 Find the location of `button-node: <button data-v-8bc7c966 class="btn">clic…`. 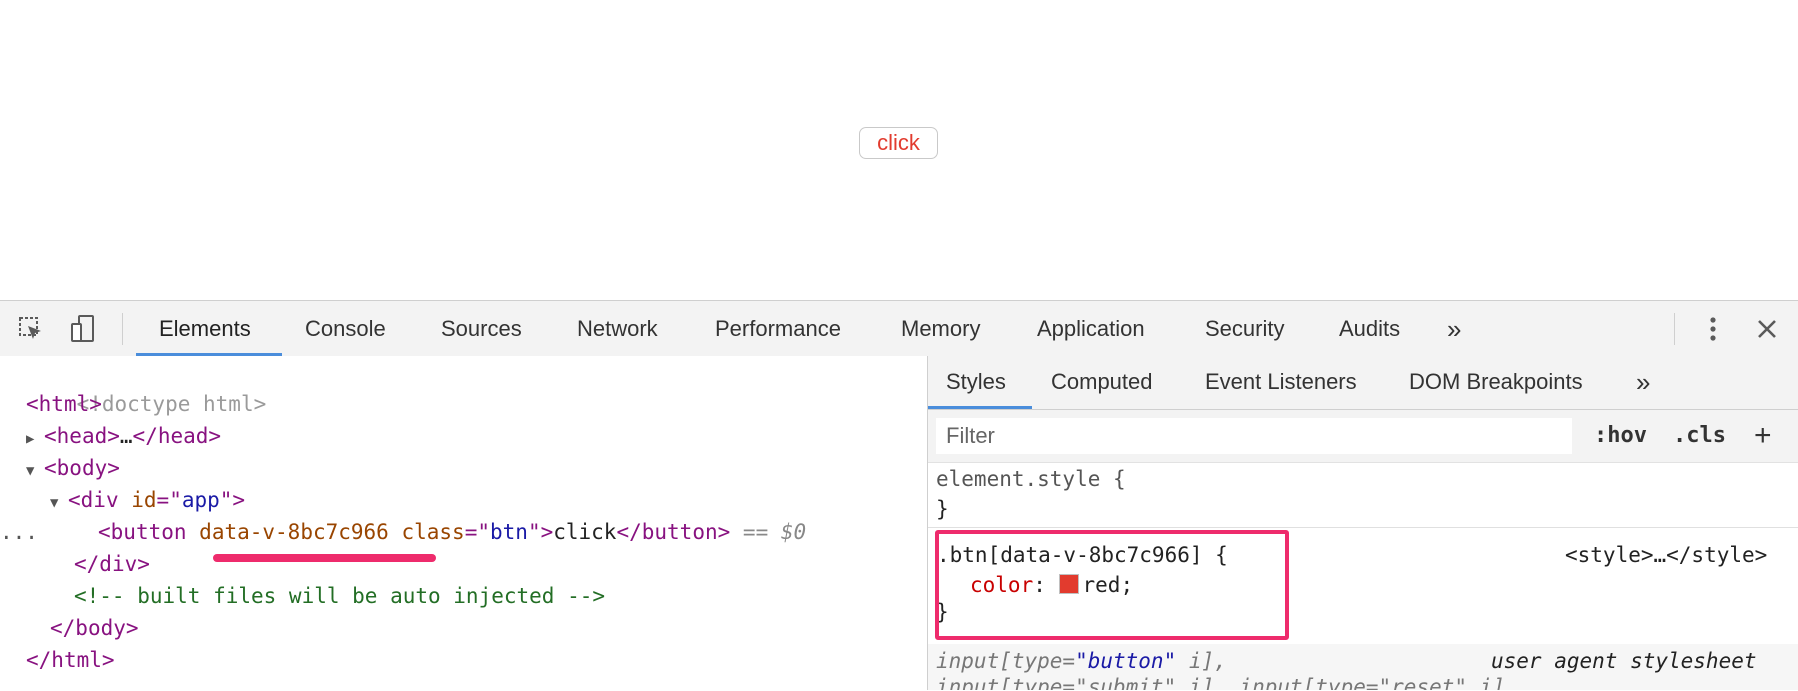

button-node: <button data-v-8bc7c966 class="btn">clic… is located at coordinates (452, 532).